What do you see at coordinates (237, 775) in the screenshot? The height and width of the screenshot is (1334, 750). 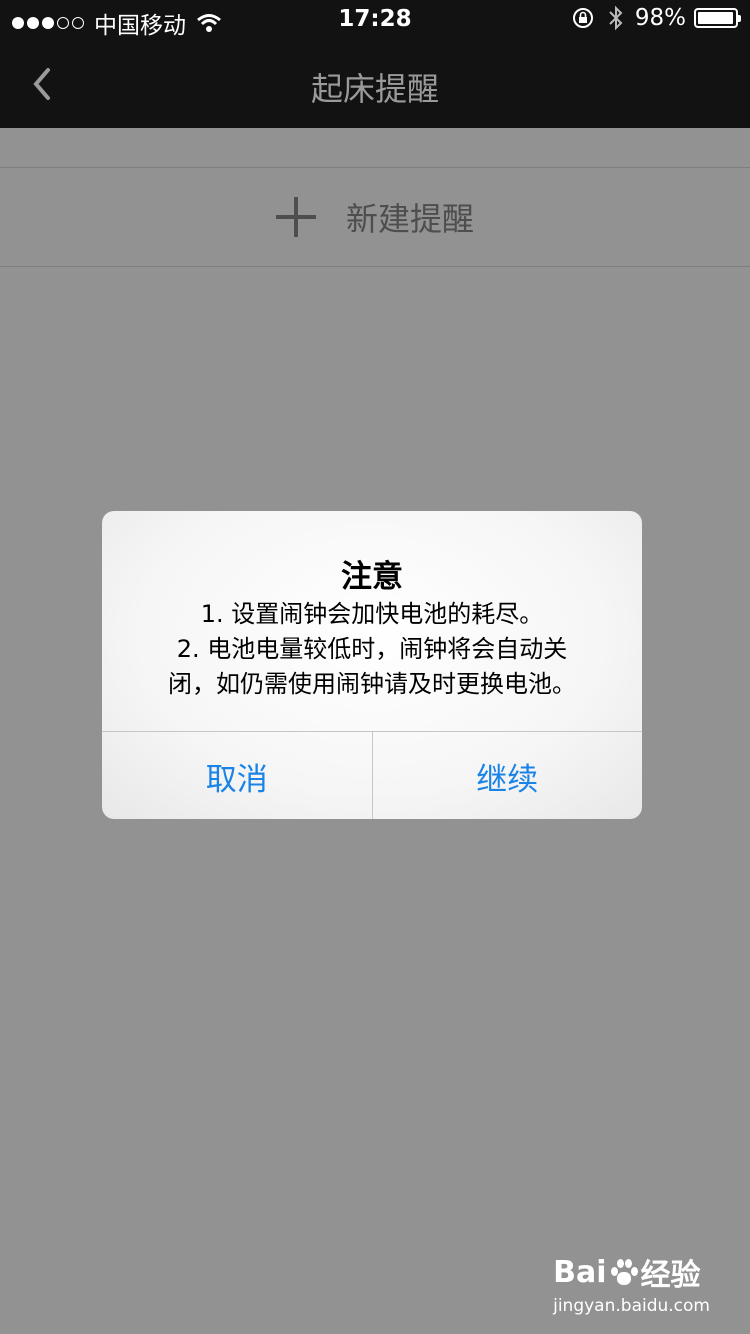 I see `cancel-button: 取消` at bounding box center [237, 775].